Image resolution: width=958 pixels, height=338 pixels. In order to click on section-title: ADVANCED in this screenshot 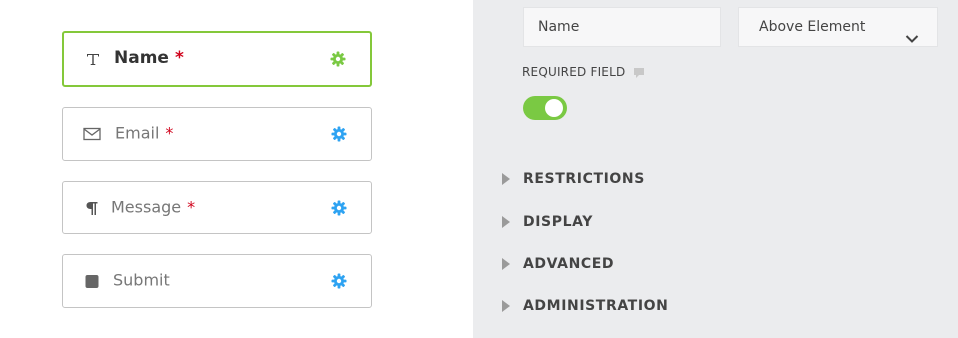, I will do `click(569, 264)`.